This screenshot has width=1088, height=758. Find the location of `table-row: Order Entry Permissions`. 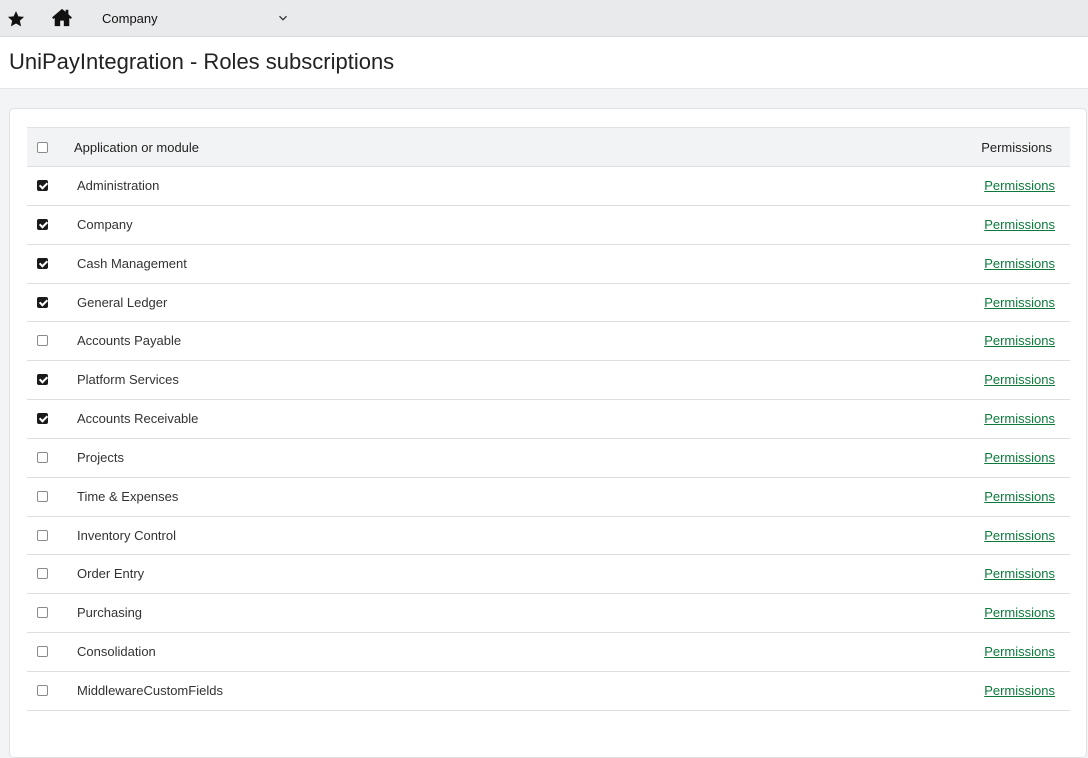

table-row: Order Entry Permissions is located at coordinates (548, 575).